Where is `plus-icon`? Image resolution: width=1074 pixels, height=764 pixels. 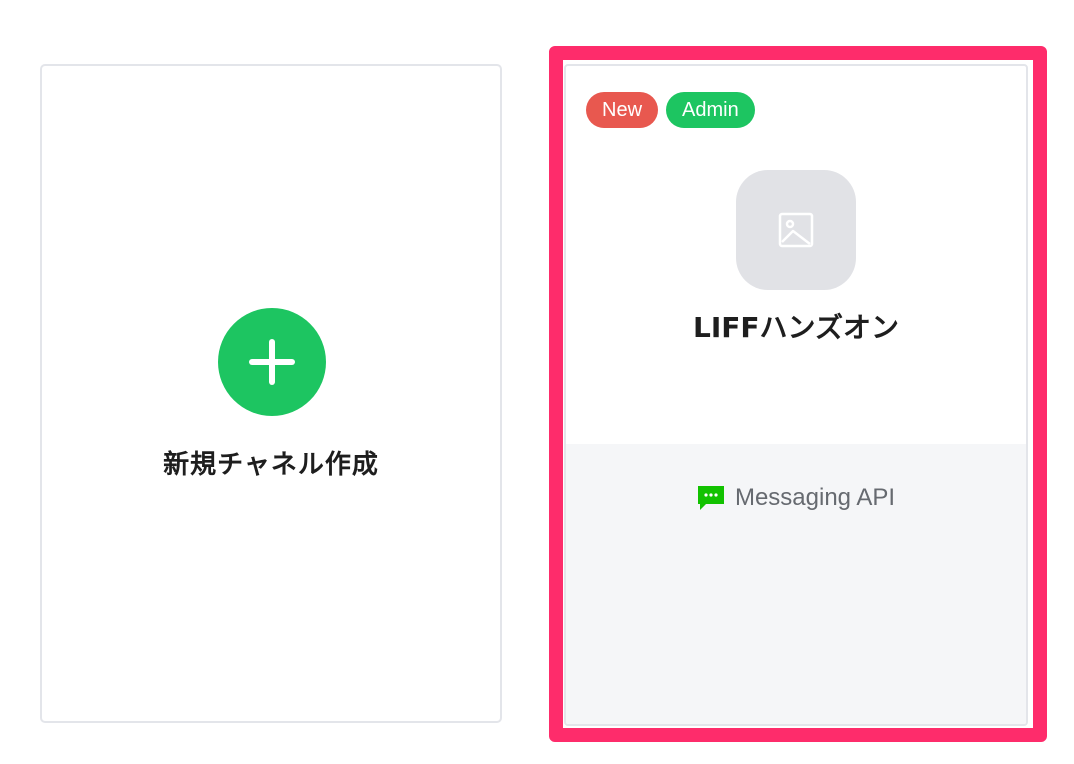 plus-icon is located at coordinates (272, 362).